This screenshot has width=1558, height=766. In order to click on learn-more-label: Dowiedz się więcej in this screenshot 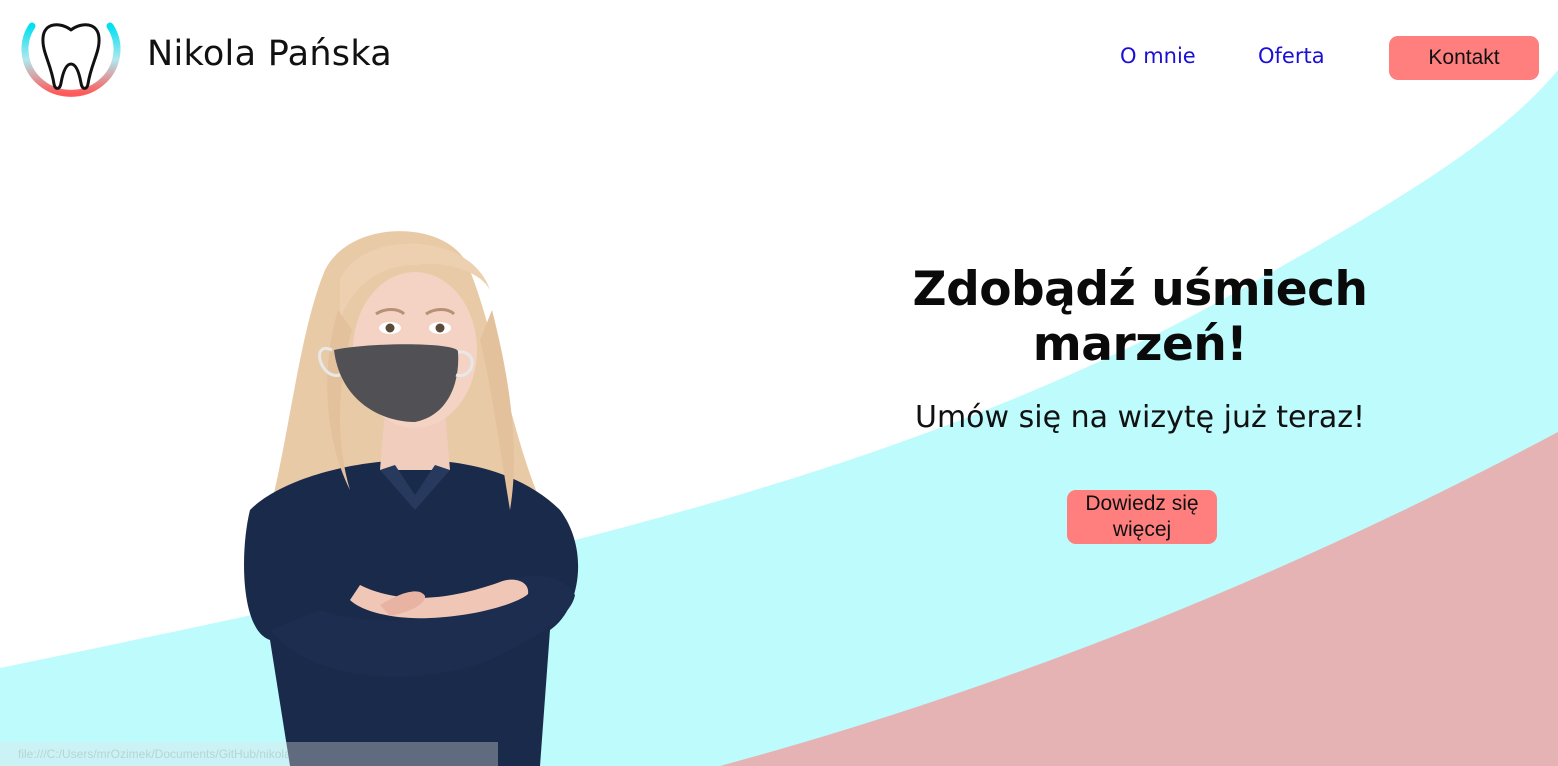, I will do `click(1141, 517)`.